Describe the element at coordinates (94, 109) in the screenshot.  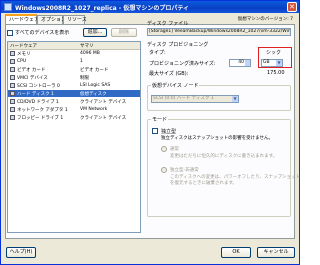
I see `hardware-summary: VM Network` at that location.